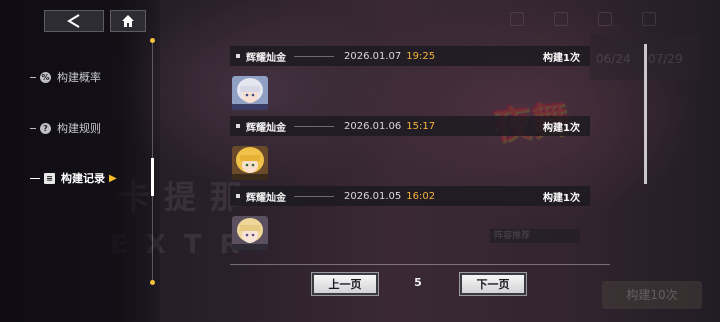 The image size is (720, 322). Describe the element at coordinates (420, 264) in the screenshot. I see `list-bottom-line` at that location.